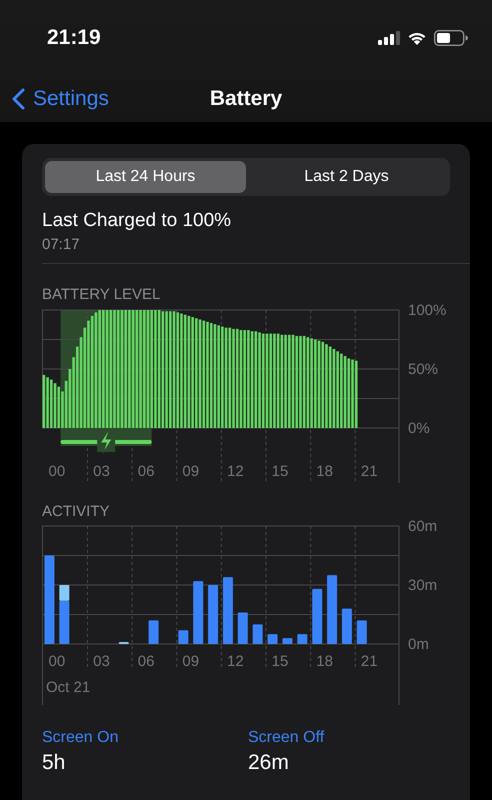  Describe the element at coordinates (54, 763) in the screenshot. I see `stat-value: 5h` at that location.